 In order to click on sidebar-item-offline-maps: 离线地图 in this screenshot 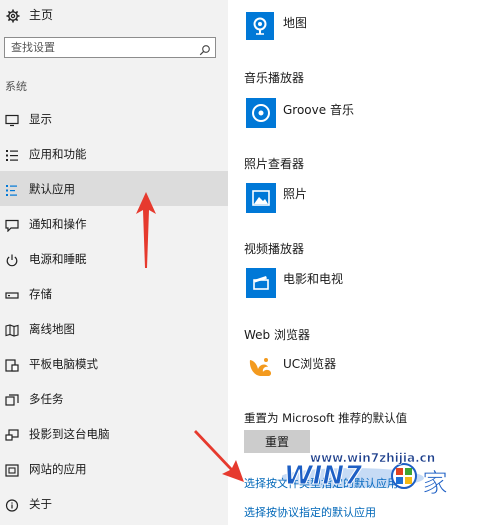, I will do `click(114, 328)`.